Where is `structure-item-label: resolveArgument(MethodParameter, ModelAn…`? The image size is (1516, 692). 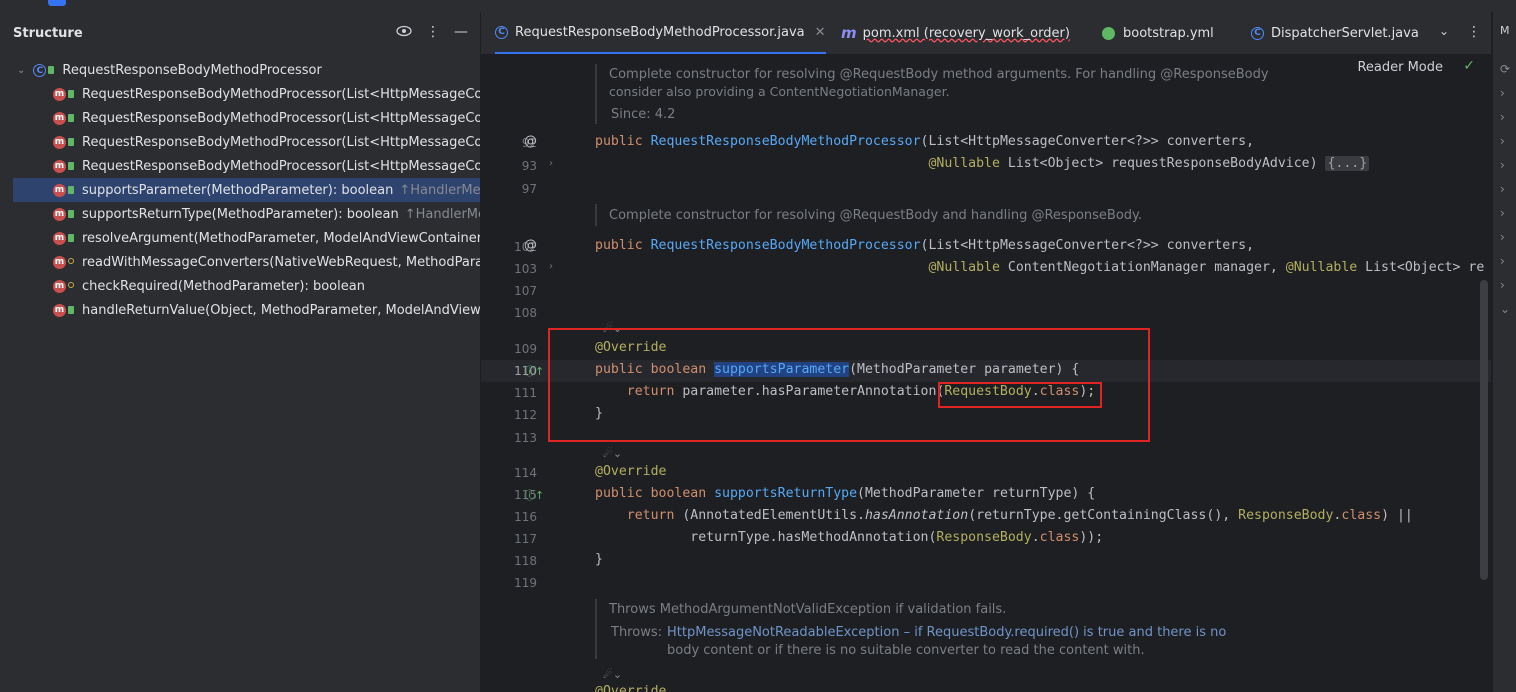
structure-item-label: resolveArgument(MethodParameter, ModelAn… is located at coordinates (281, 238).